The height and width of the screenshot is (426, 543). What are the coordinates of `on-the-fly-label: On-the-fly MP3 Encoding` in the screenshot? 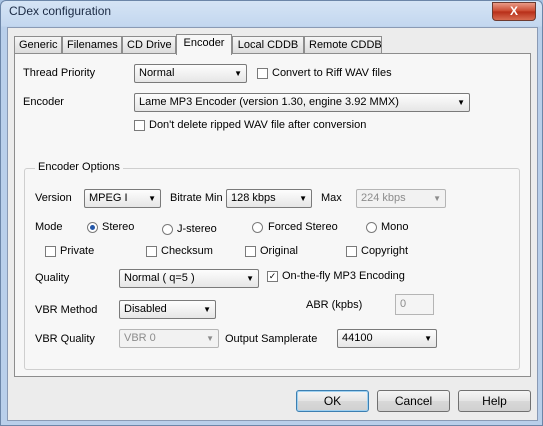 It's located at (343, 276).